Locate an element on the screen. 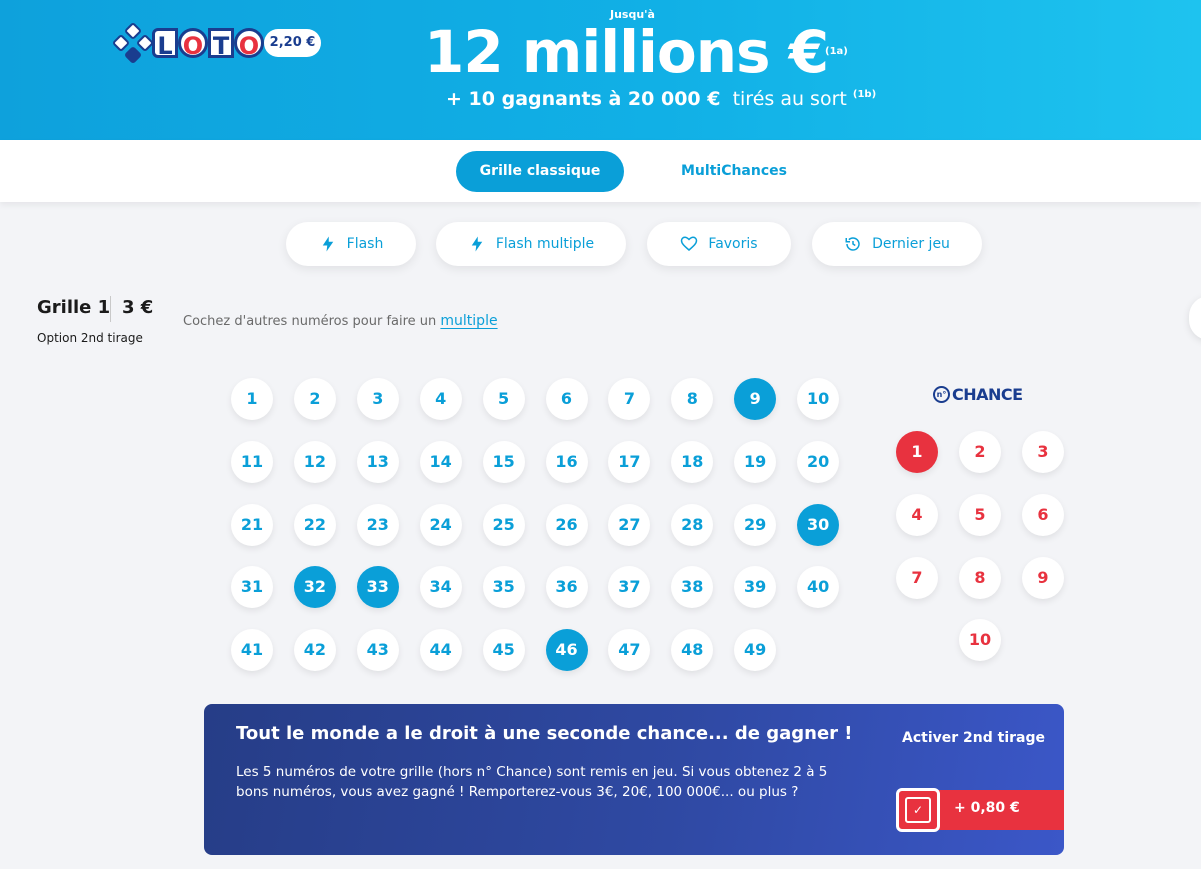 This screenshot has height=869, width=1201. activate-second-draw-label: Activer 2nd tirage is located at coordinates (973, 738).